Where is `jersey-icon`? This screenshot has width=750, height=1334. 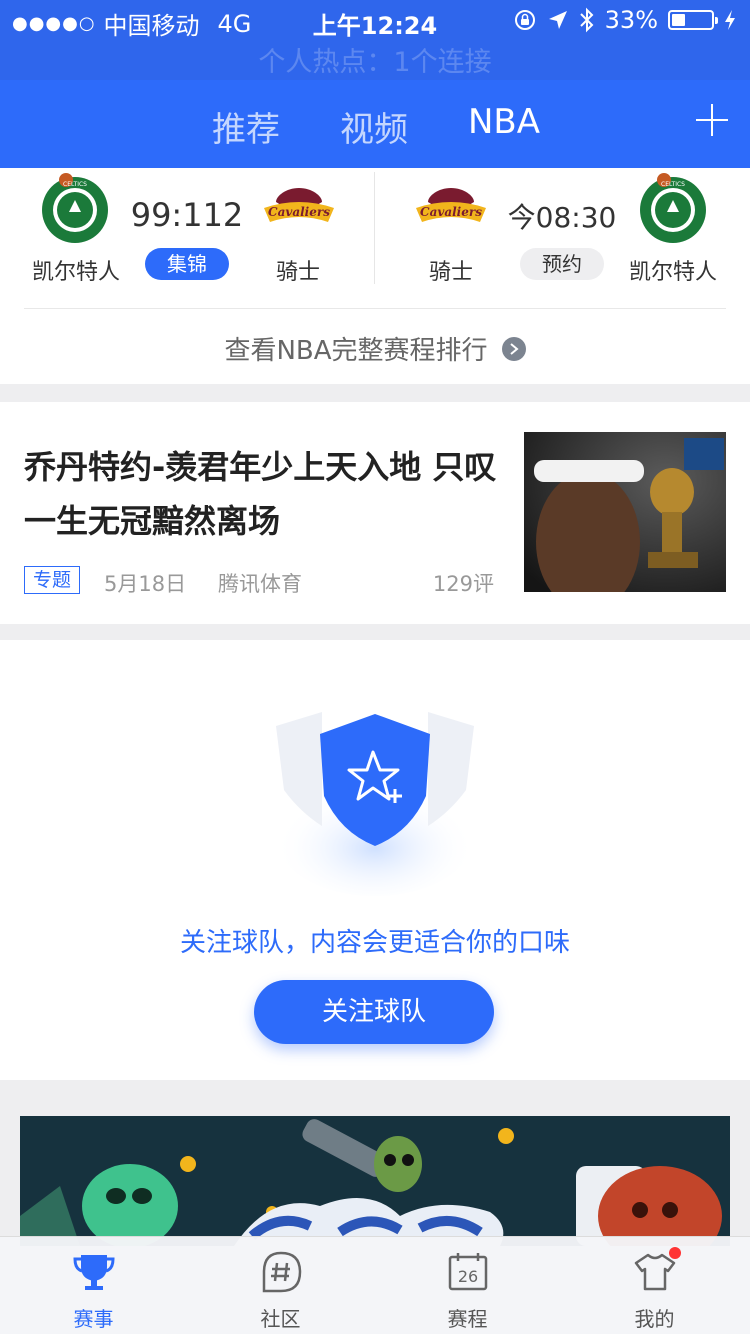 jersey-icon is located at coordinates (655, 1272).